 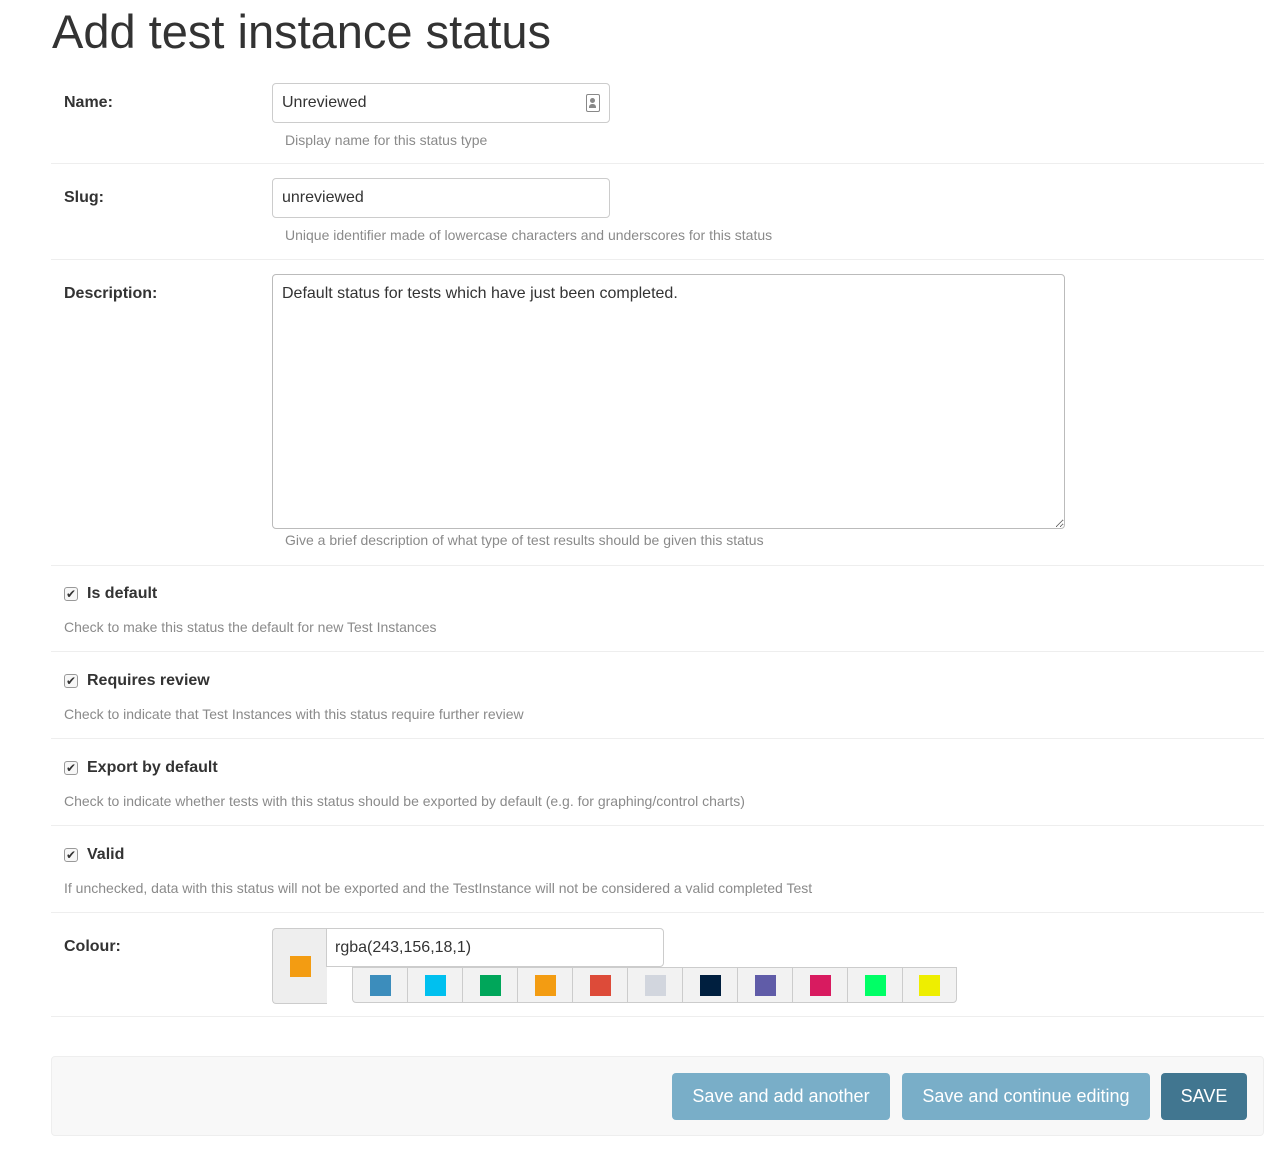 What do you see at coordinates (92, 946) in the screenshot?
I see `colour-label: Colour:` at bounding box center [92, 946].